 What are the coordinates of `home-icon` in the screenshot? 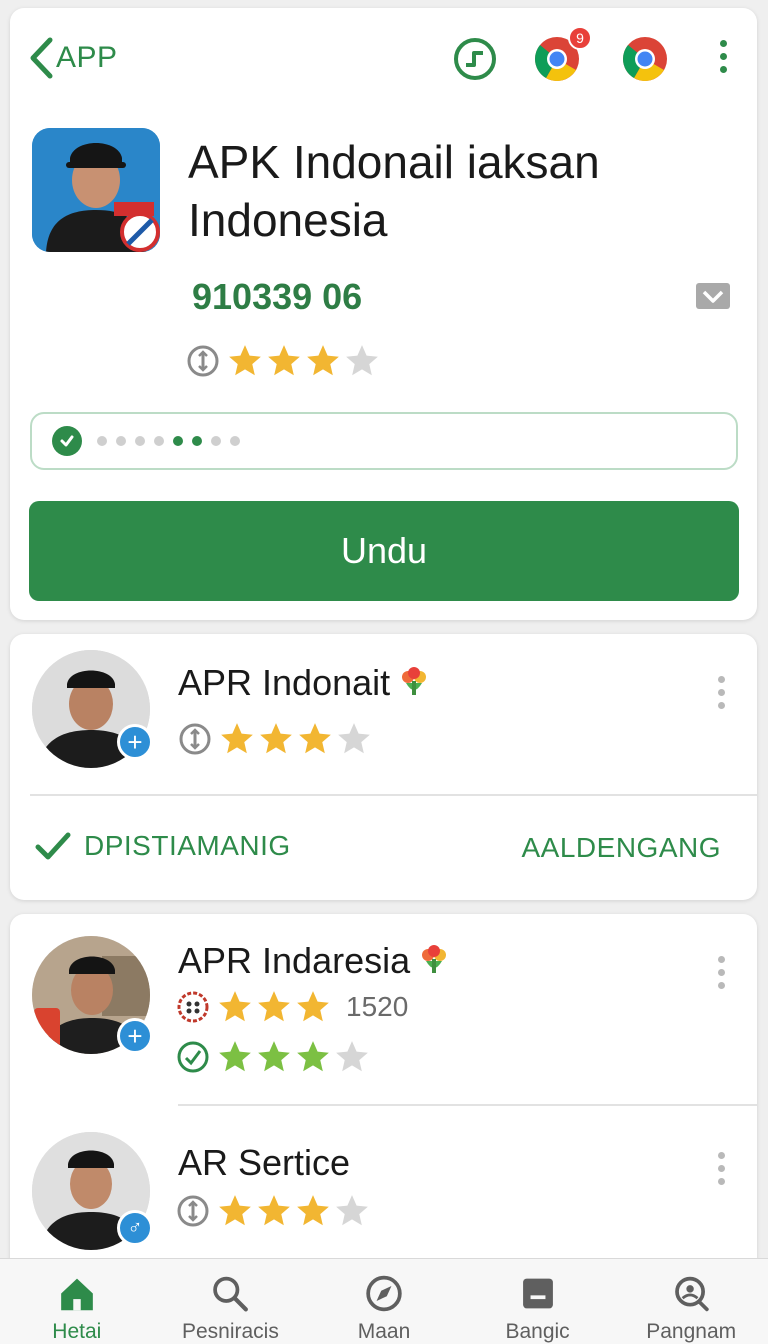 It's located at (76, 1294).